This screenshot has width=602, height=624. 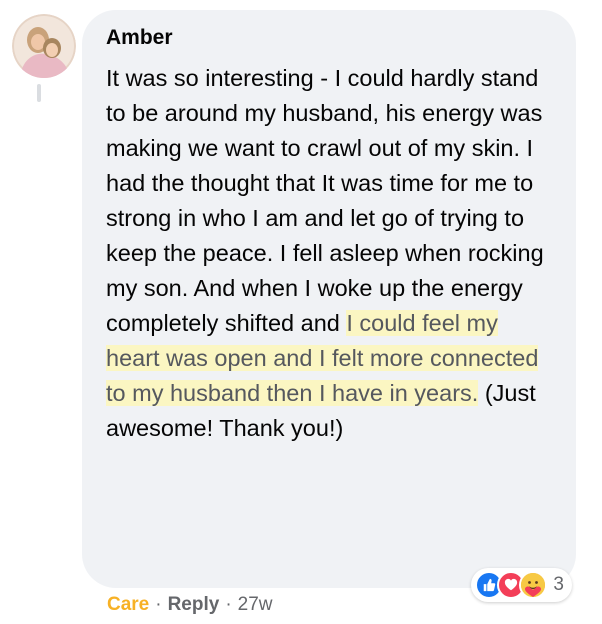 I want to click on comment-author: Amber, so click(x=139, y=38).